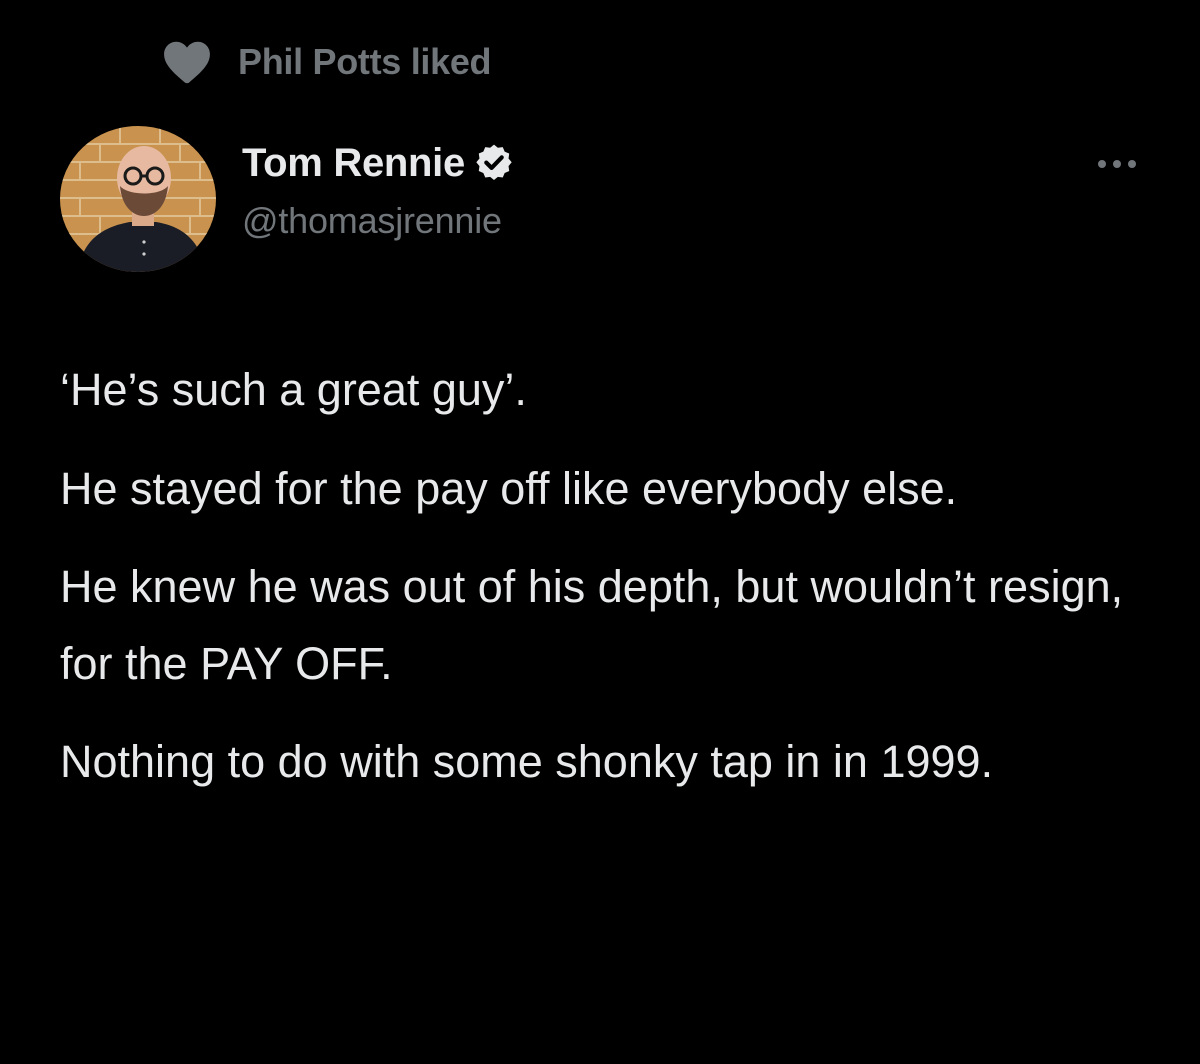 The image size is (1200, 1064). I want to click on social-context: Phil Potts liked, so click(327, 62).